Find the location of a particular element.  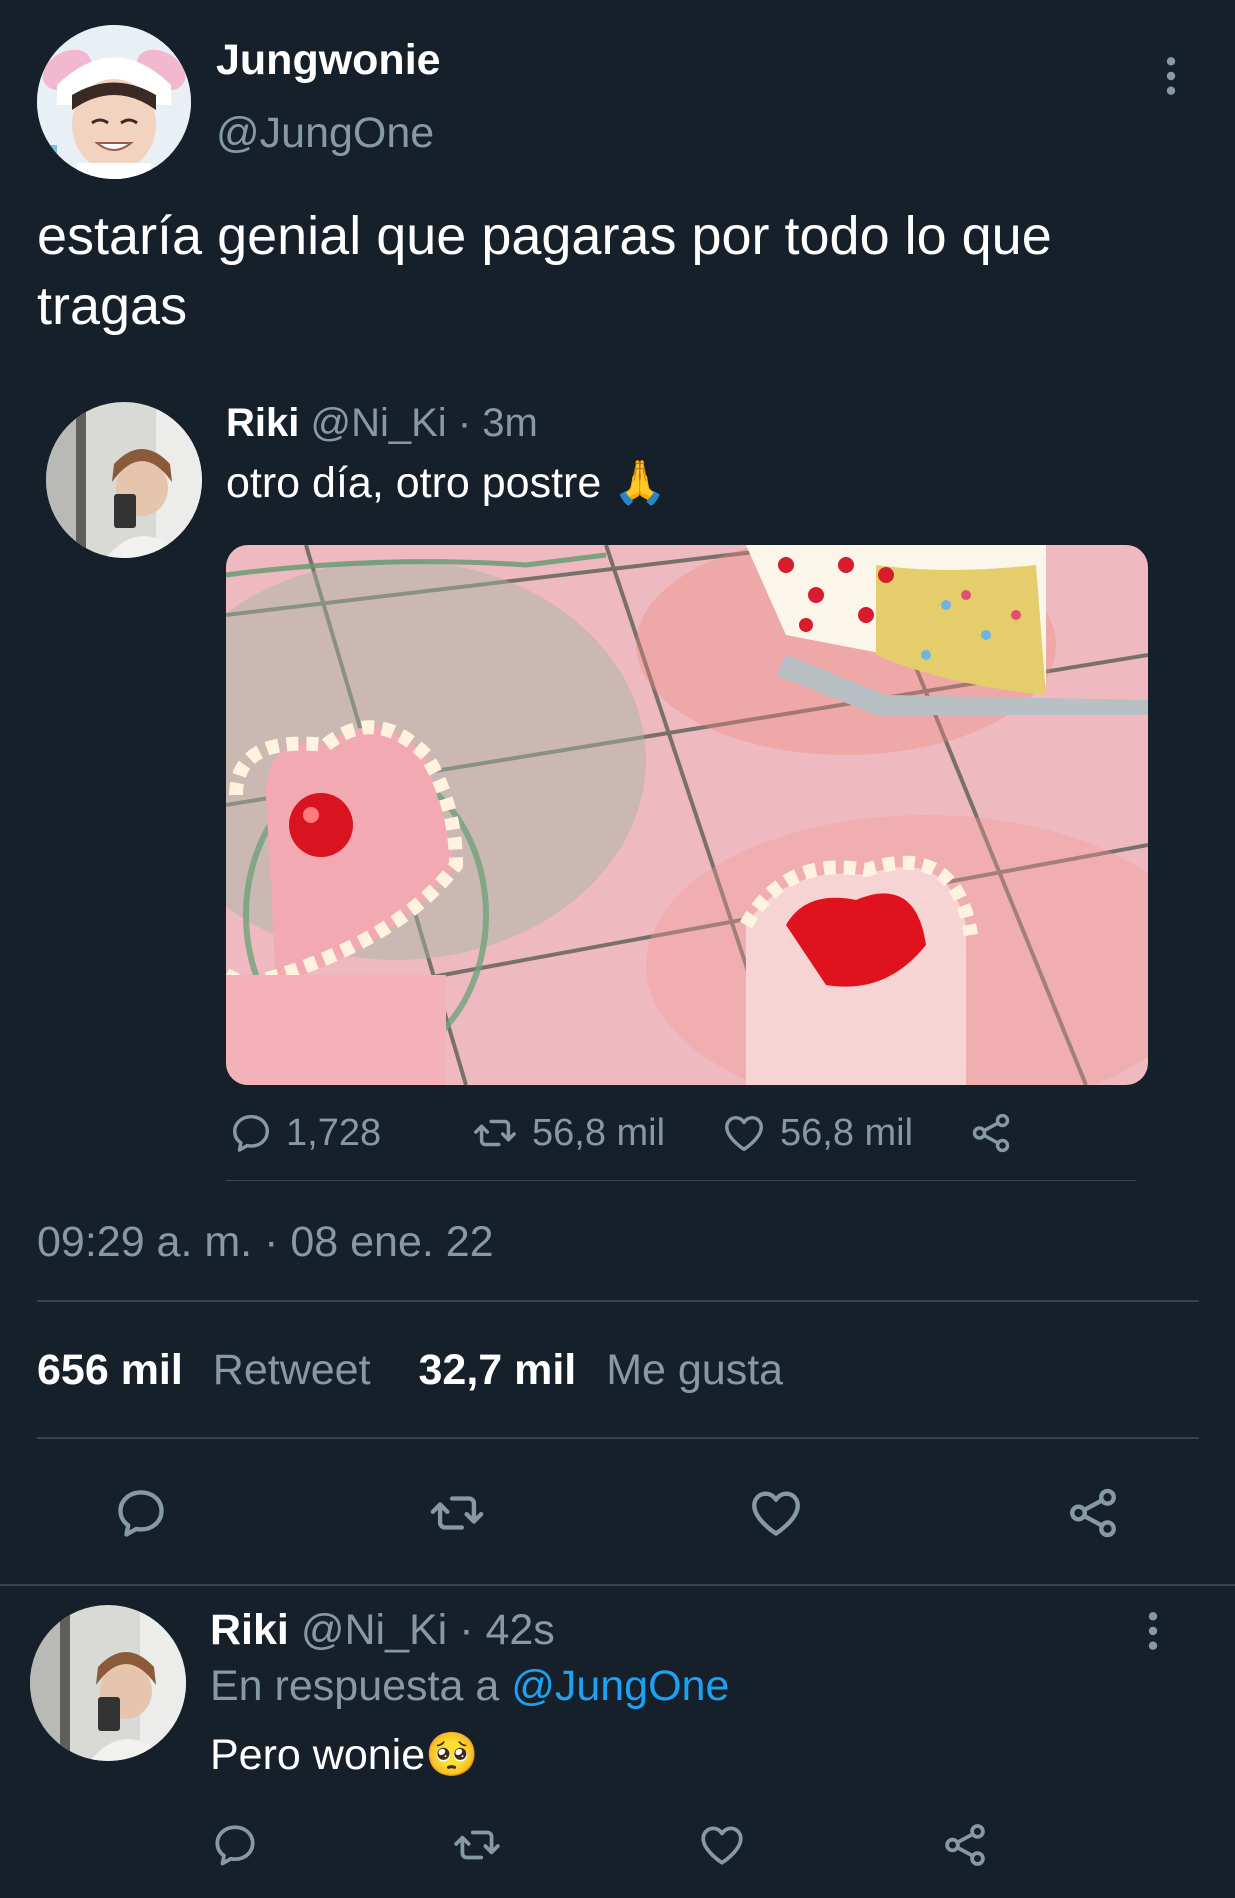

like-label: Me gusta is located at coordinates (694, 1370).